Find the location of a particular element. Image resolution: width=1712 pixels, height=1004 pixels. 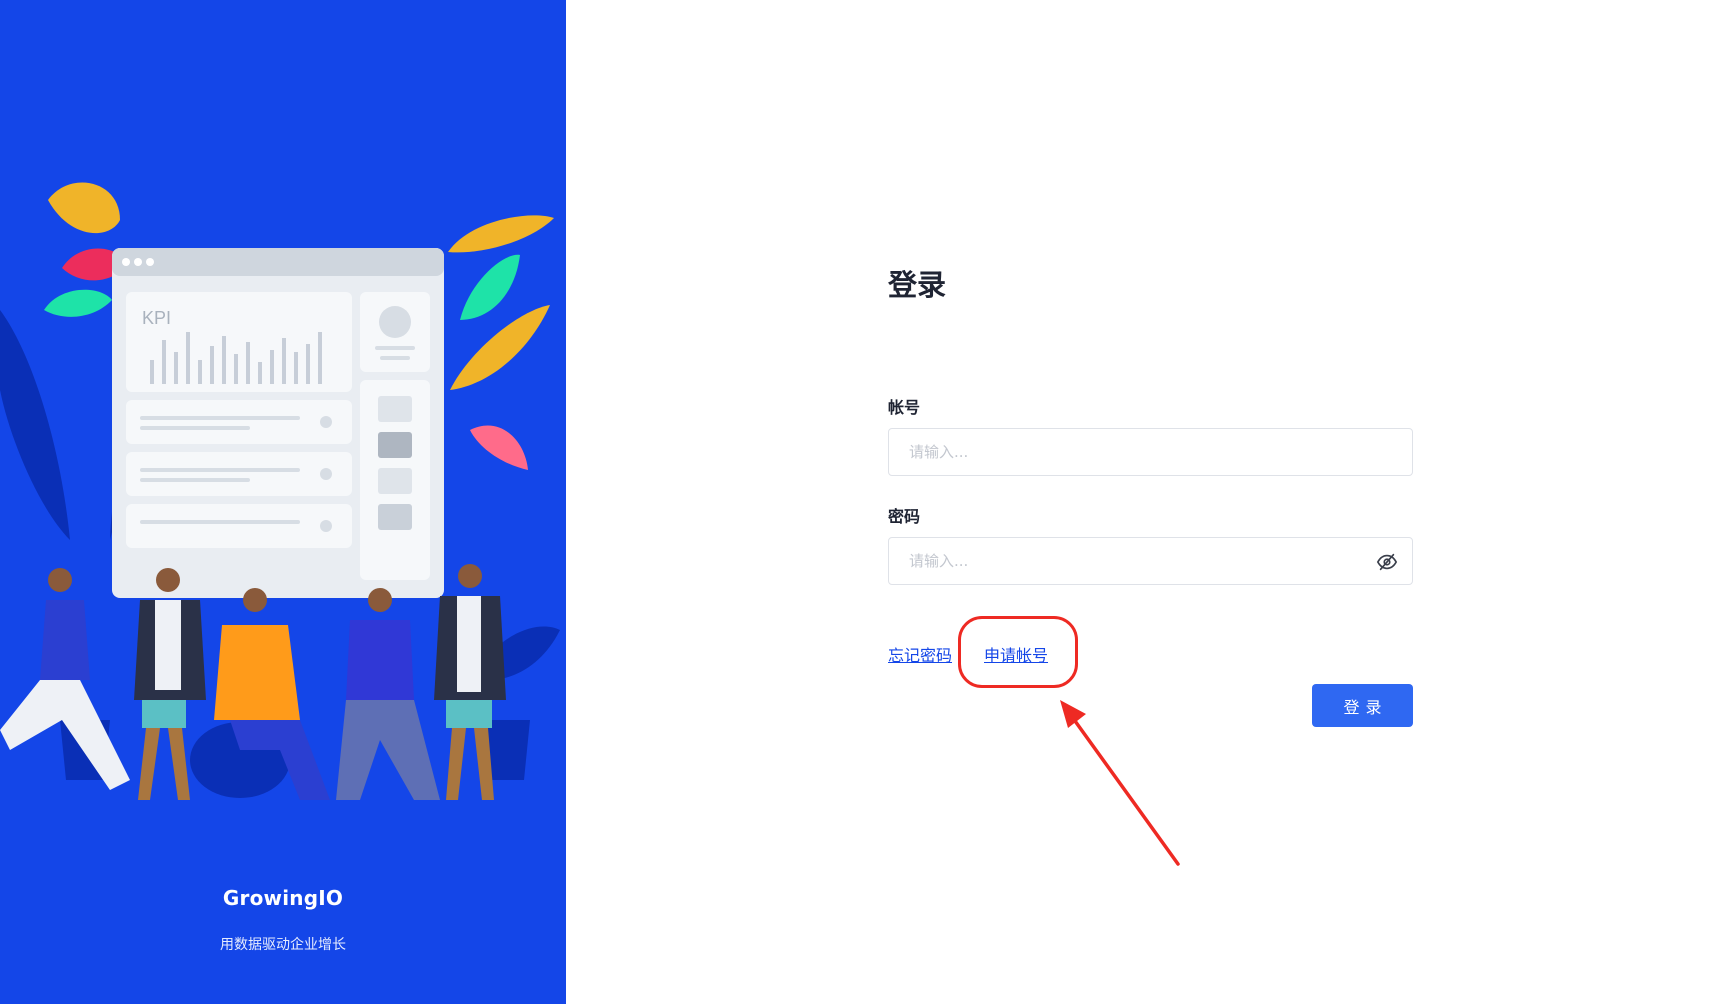

password-input is located at coordinates (1150, 561).